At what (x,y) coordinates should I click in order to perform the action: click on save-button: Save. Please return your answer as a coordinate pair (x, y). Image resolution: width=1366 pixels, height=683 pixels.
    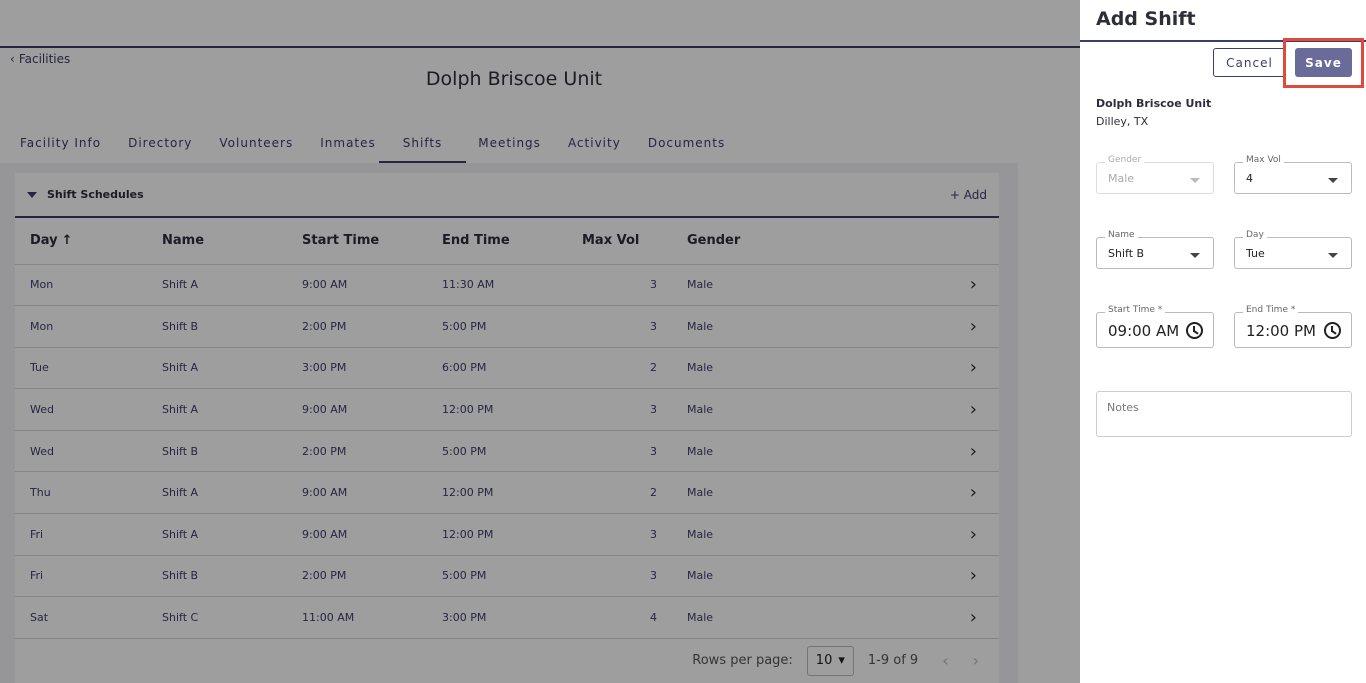
    Looking at the image, I should click on (1323, 62).